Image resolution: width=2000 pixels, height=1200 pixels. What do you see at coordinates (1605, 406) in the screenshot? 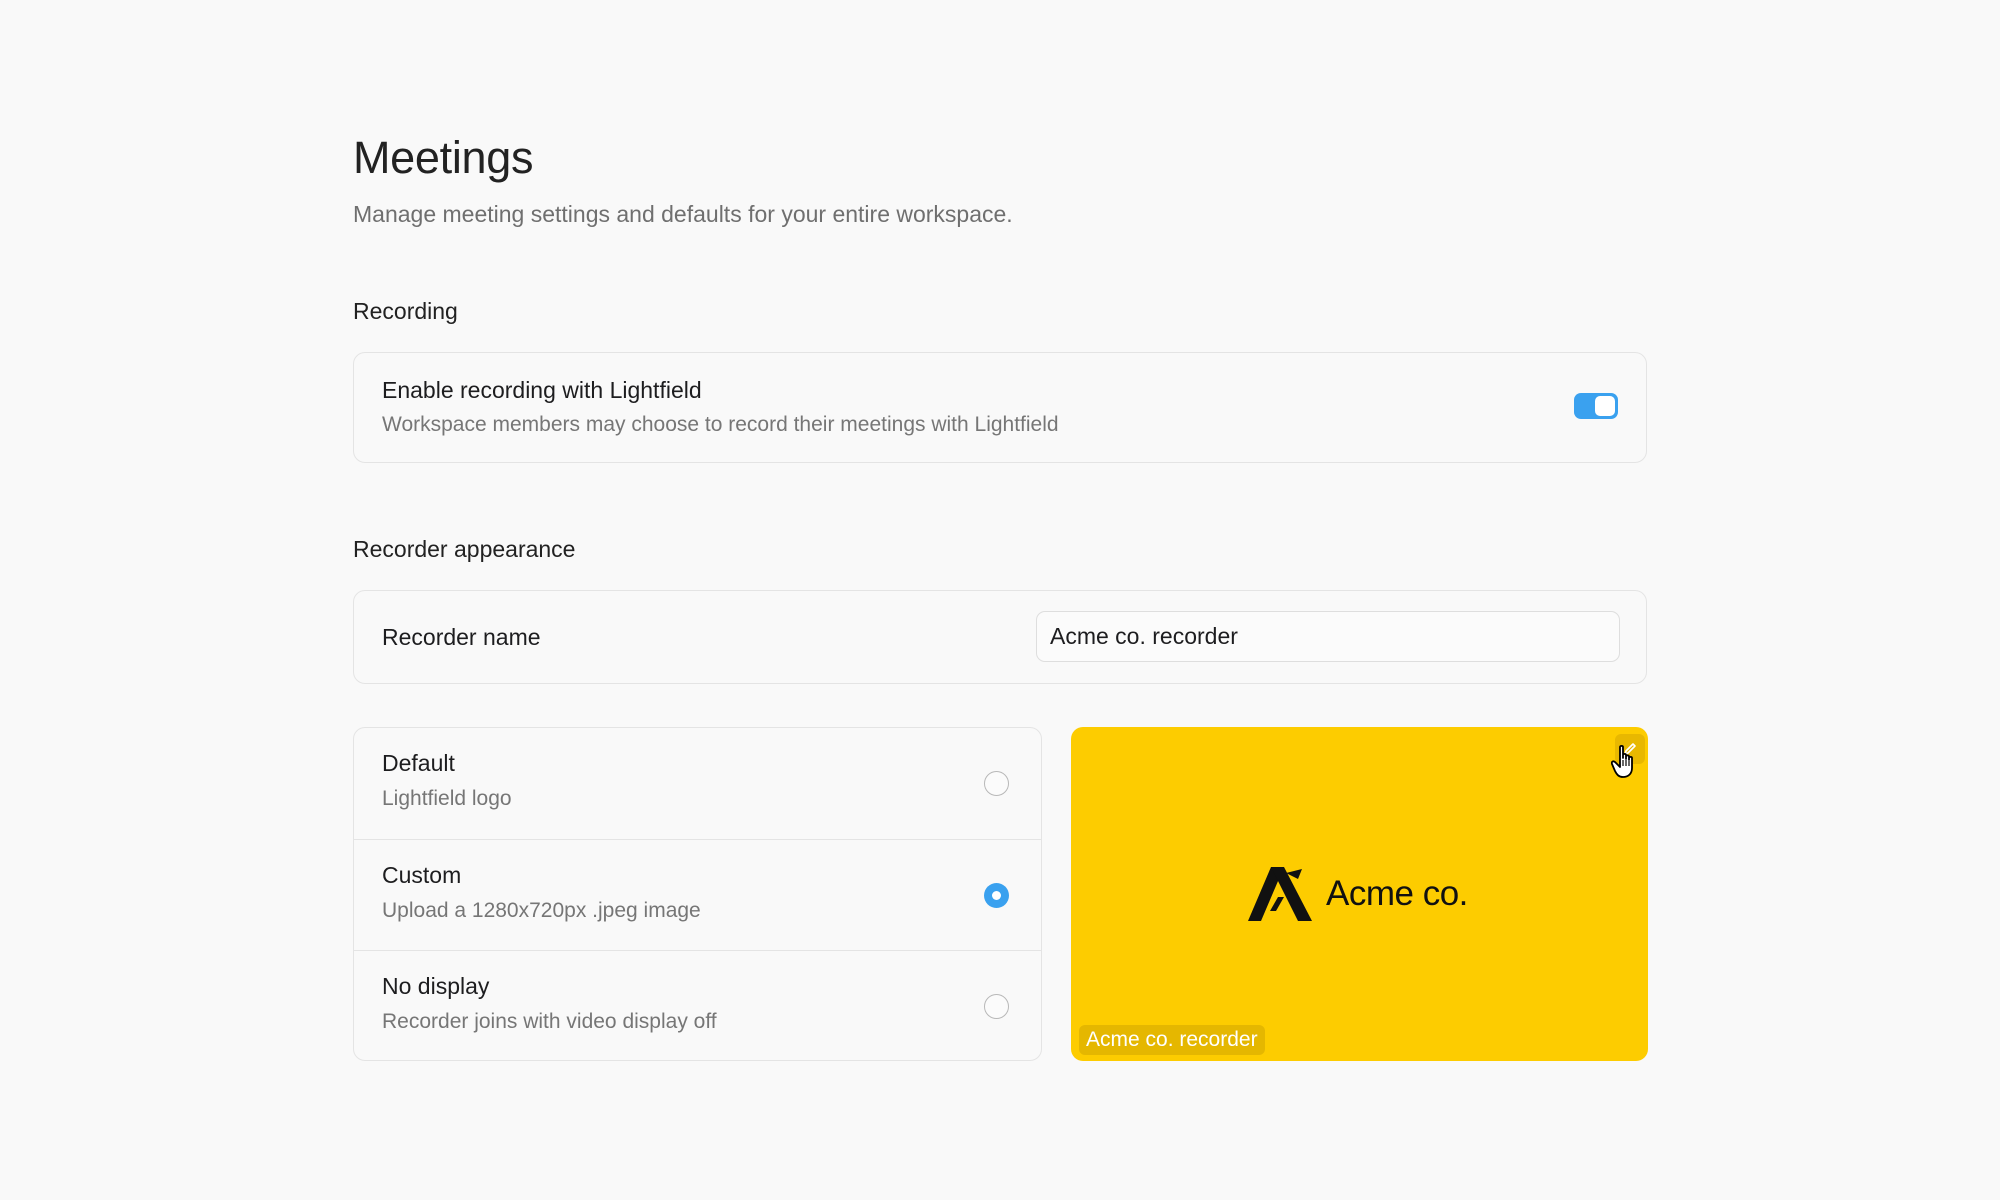
I see `toggle-knob` at bounding box center [1605, 406].